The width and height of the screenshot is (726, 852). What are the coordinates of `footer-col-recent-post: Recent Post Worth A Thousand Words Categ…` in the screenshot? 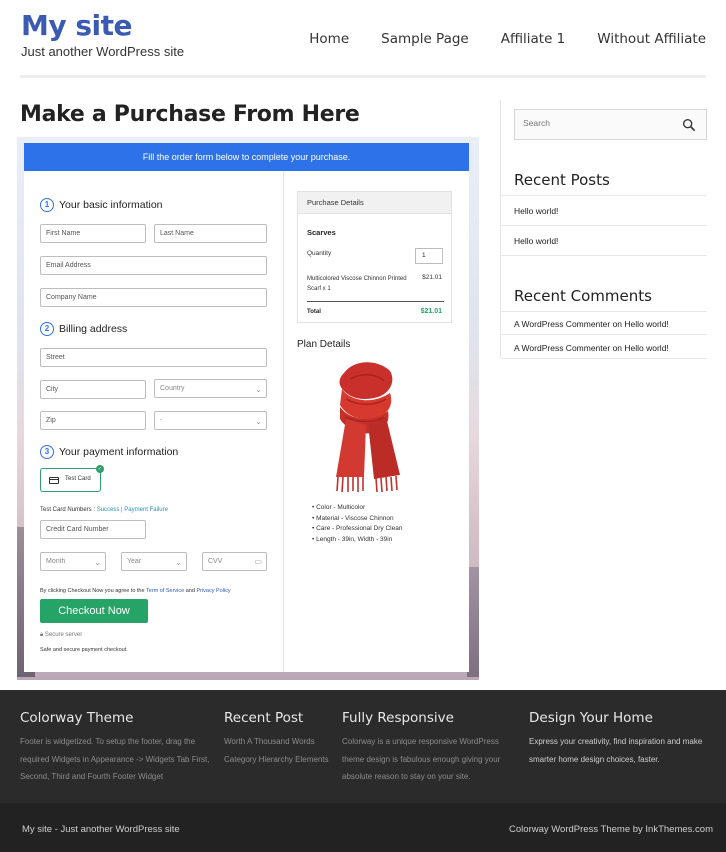 It's located at (278, 739).